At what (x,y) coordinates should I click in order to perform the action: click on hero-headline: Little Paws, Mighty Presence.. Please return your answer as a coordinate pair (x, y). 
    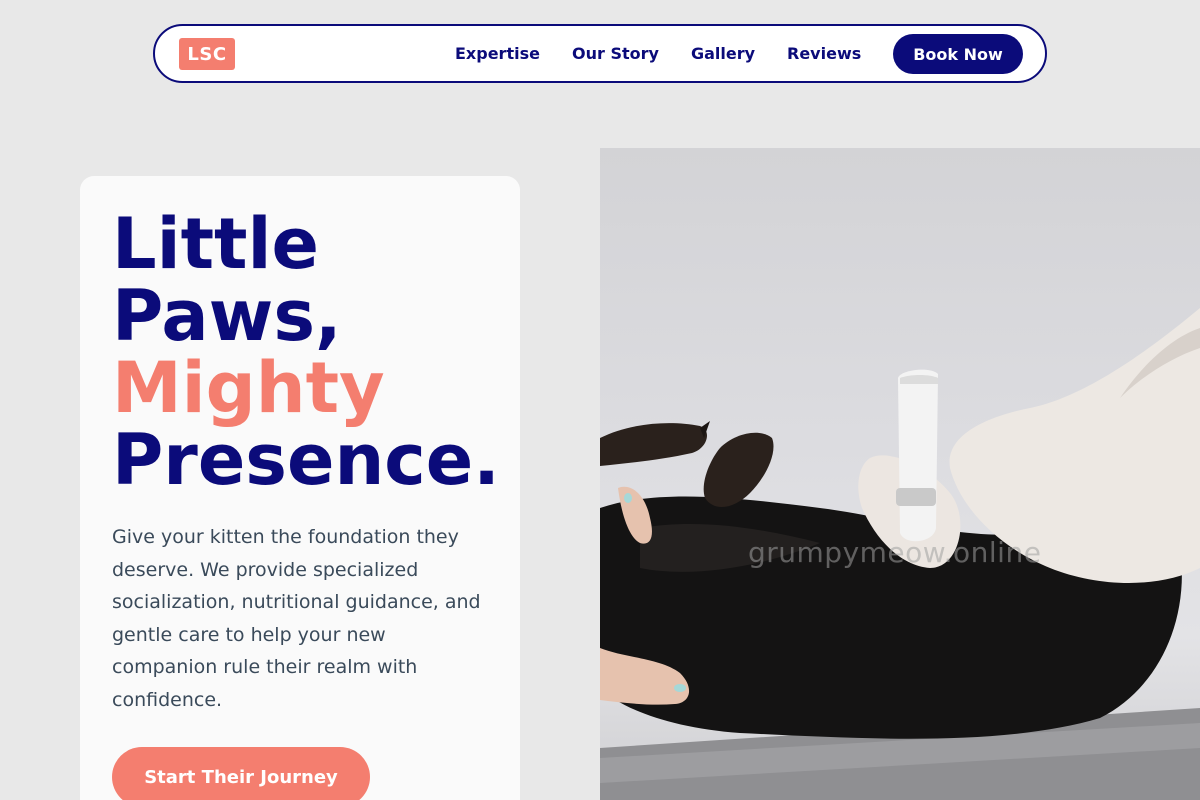
    Looking at the image, I should click on (306, 352).